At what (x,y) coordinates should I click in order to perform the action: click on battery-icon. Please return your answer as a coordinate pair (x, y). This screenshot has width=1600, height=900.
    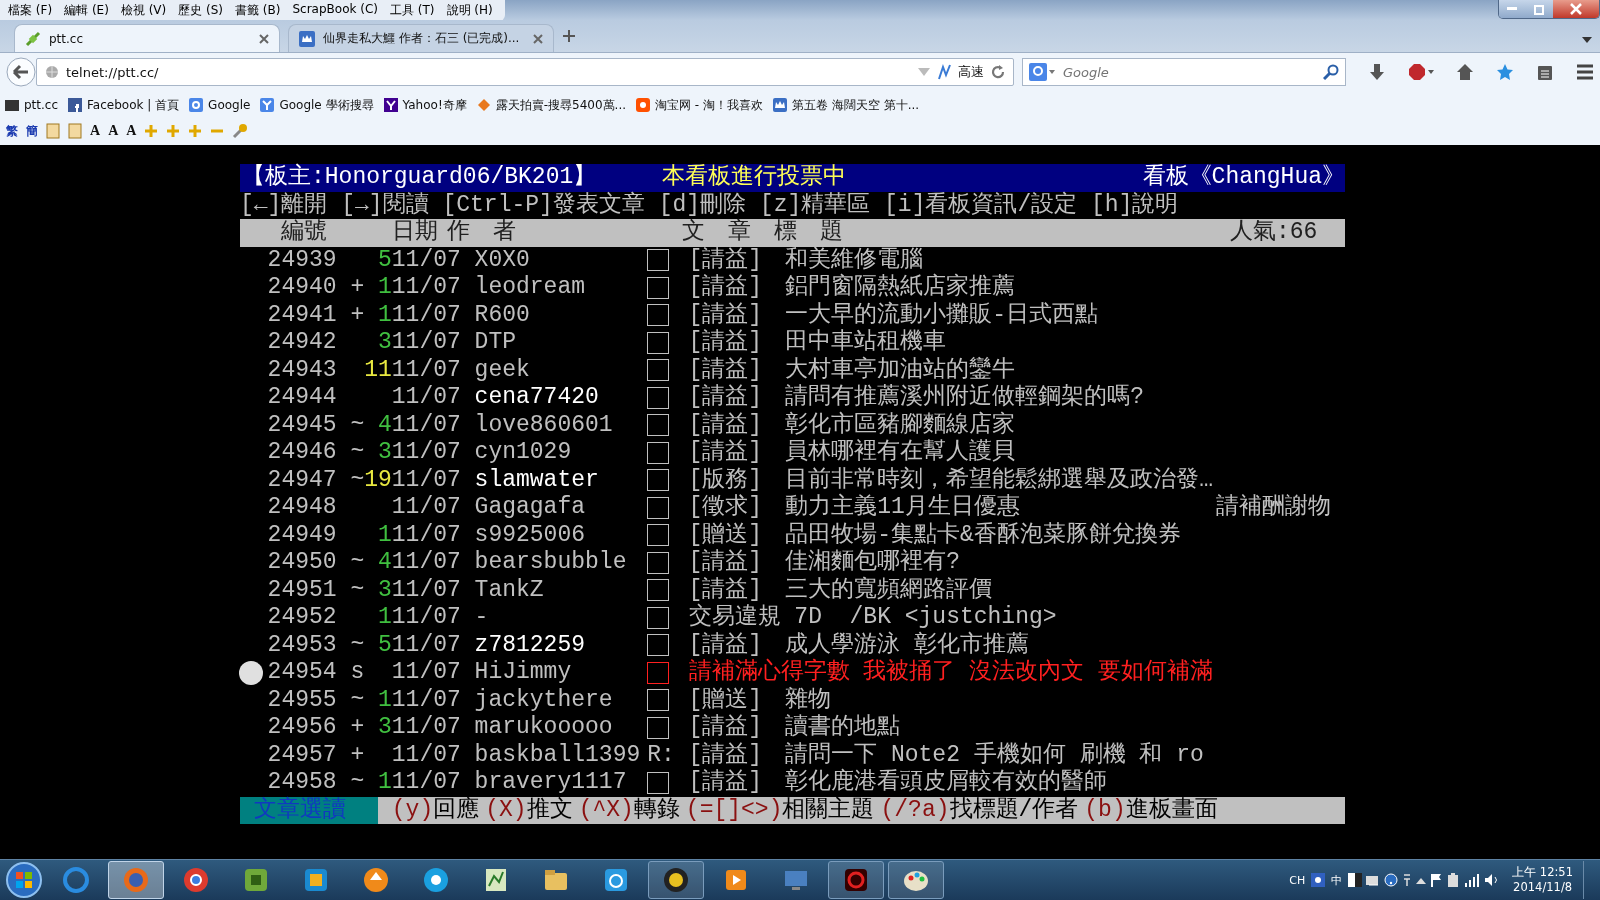
    Looking at the image, I should click on (1453, 880).